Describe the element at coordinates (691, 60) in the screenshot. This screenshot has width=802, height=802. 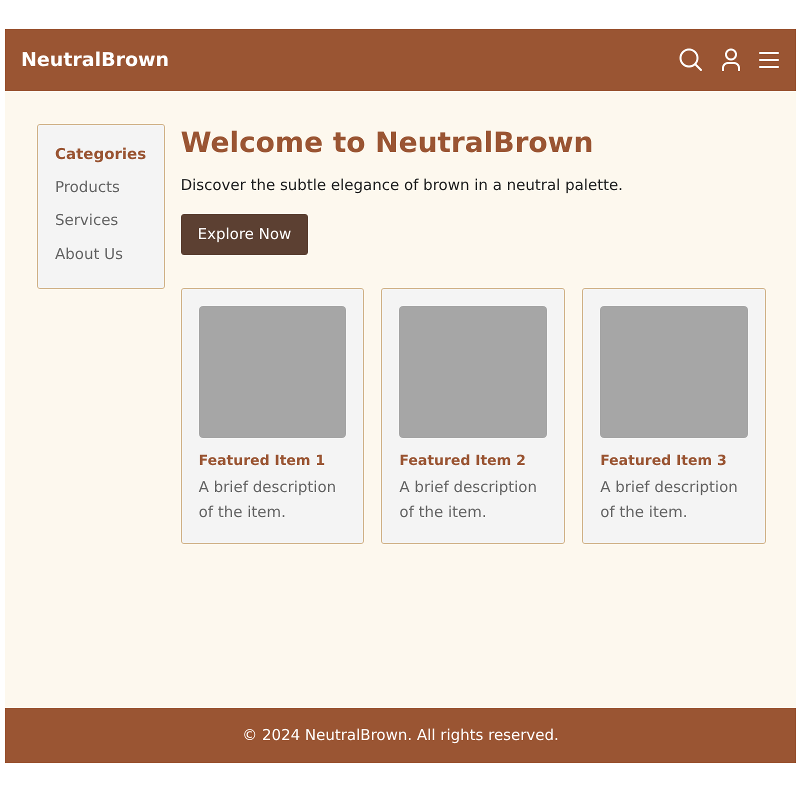
I see `search-icon` at that location.